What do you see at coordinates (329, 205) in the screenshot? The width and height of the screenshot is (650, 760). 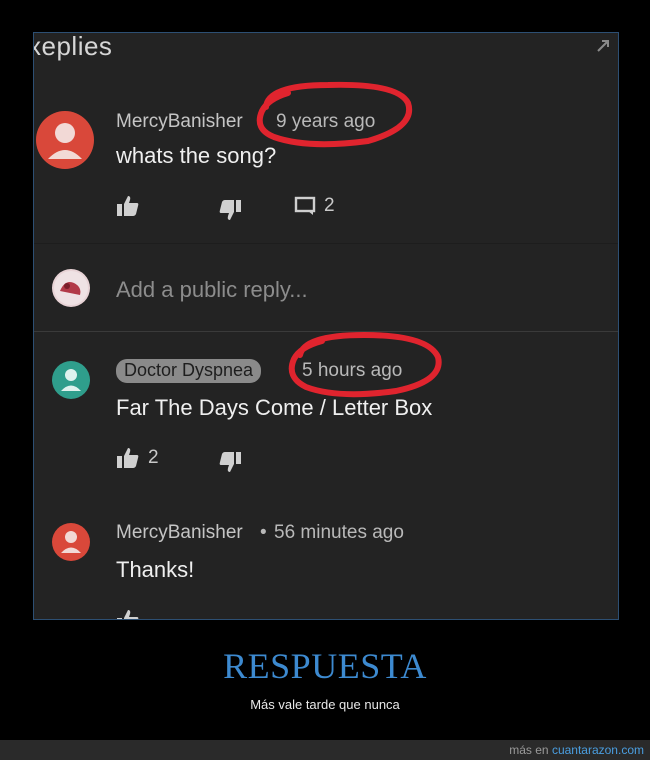 I see `reply-count: 2` at bounding box center [329, 205].